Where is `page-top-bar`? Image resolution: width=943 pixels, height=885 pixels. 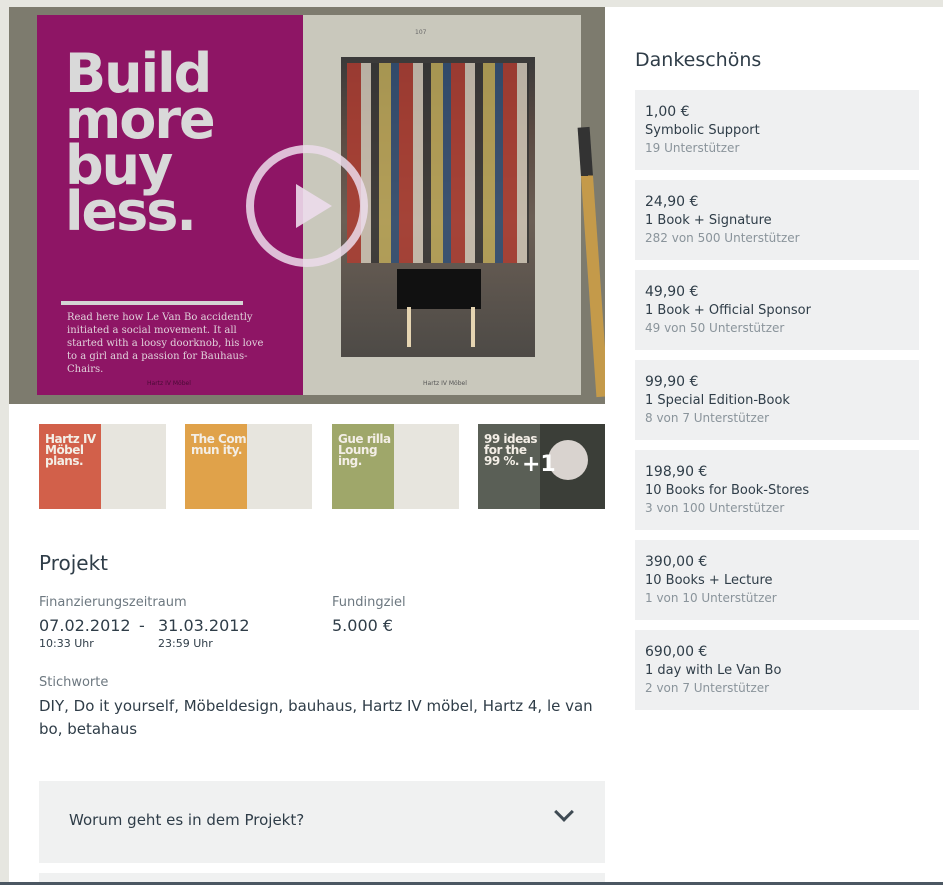
page-top-bar is located at coordinates (471, 3).